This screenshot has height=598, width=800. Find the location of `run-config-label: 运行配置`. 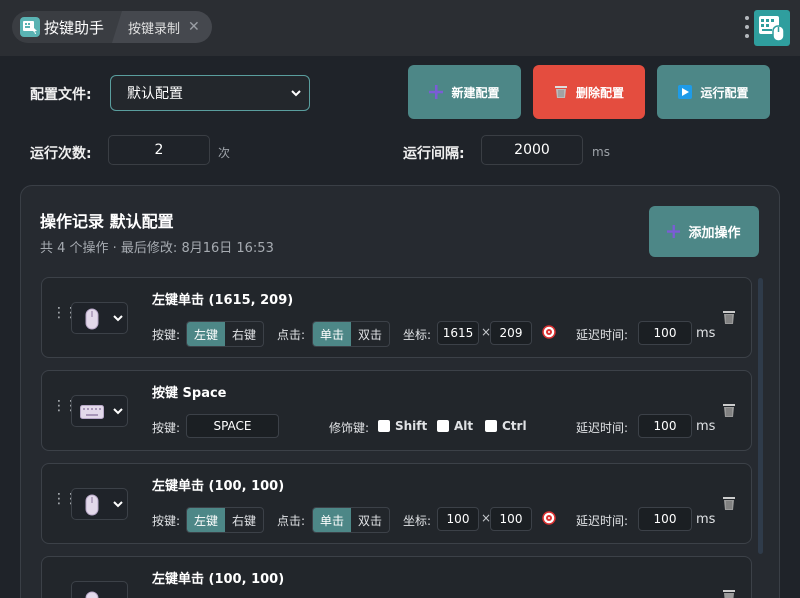

run-config-label: 运行配置 is located at coordinates (724, 92).